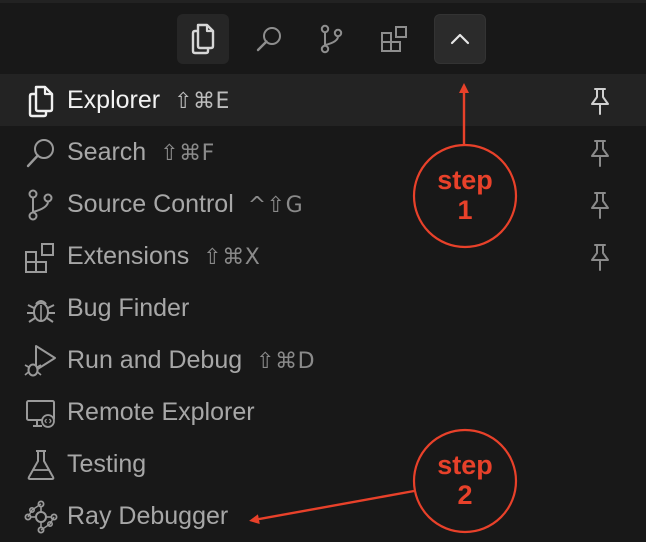 This screenshot has height=542, width=646. I want to click on menu-item-label: Remote Explorer, so click(161, 412).